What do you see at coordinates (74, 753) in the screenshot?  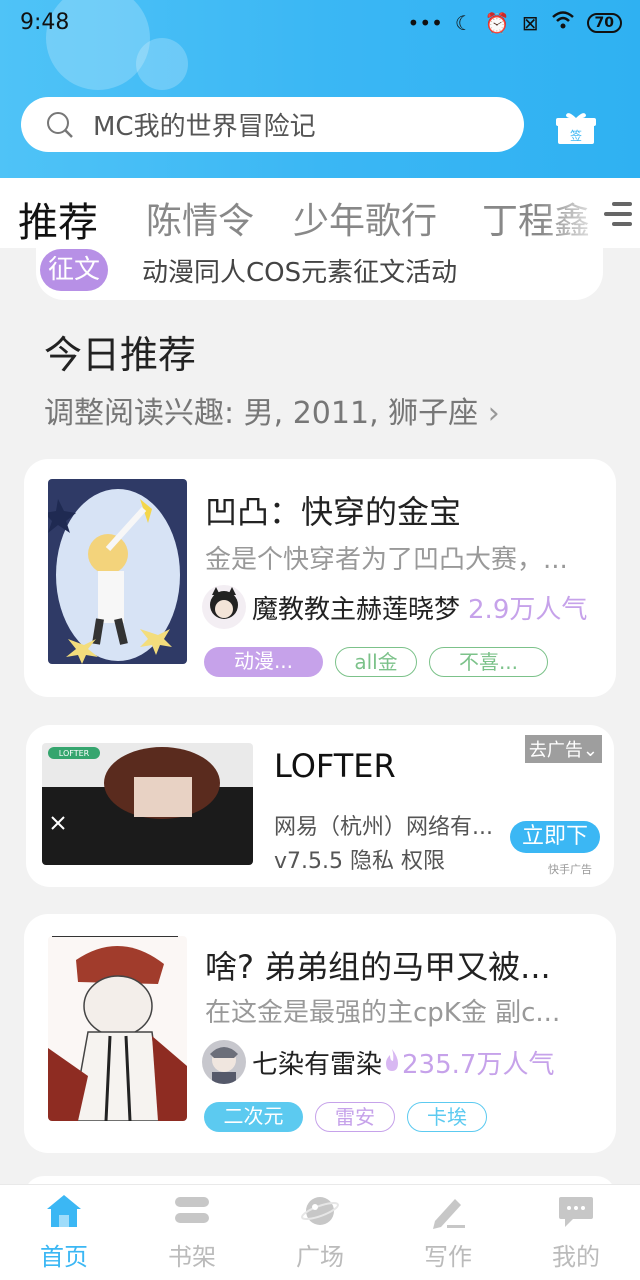 I see `ad-logo-text: LOFTER` at bounding box center [74, 753].